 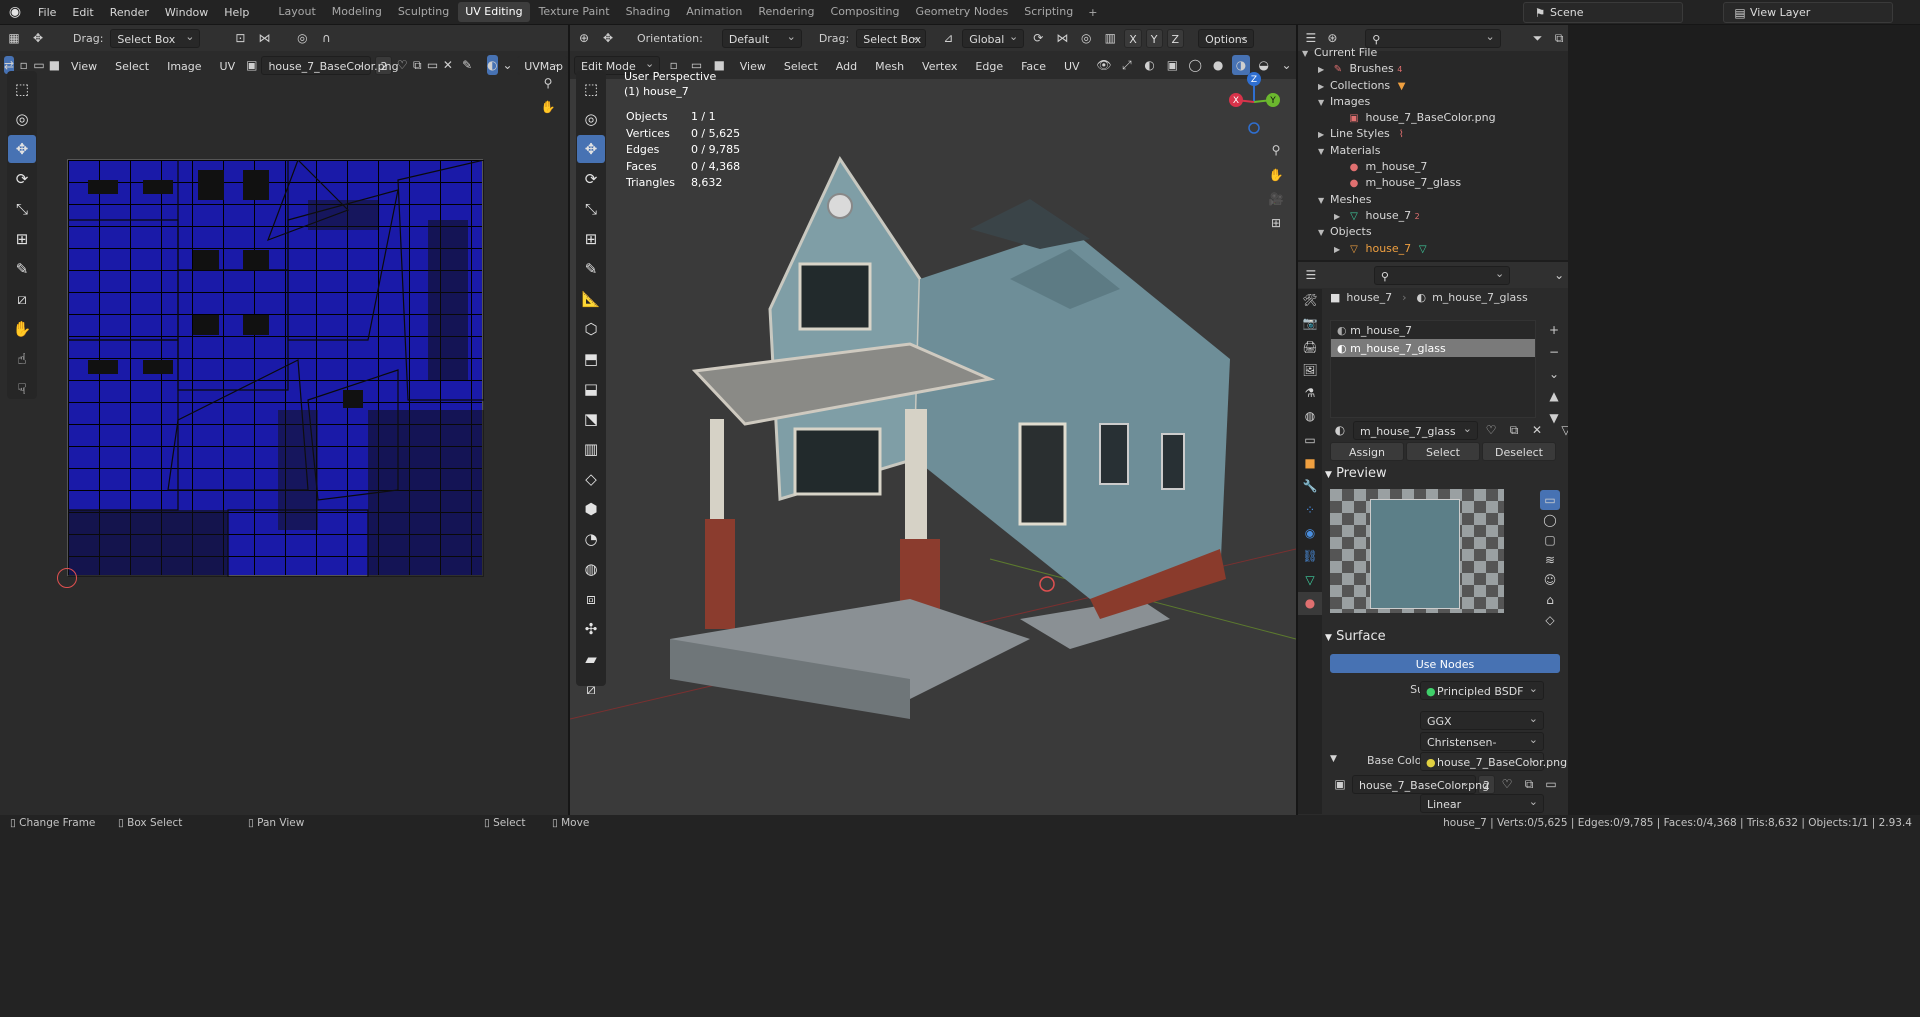 What do you see at coordinates (1033, 65) in the screenshot?
I see `vp-menu-face: Face` at bounding box center [1033, 65].